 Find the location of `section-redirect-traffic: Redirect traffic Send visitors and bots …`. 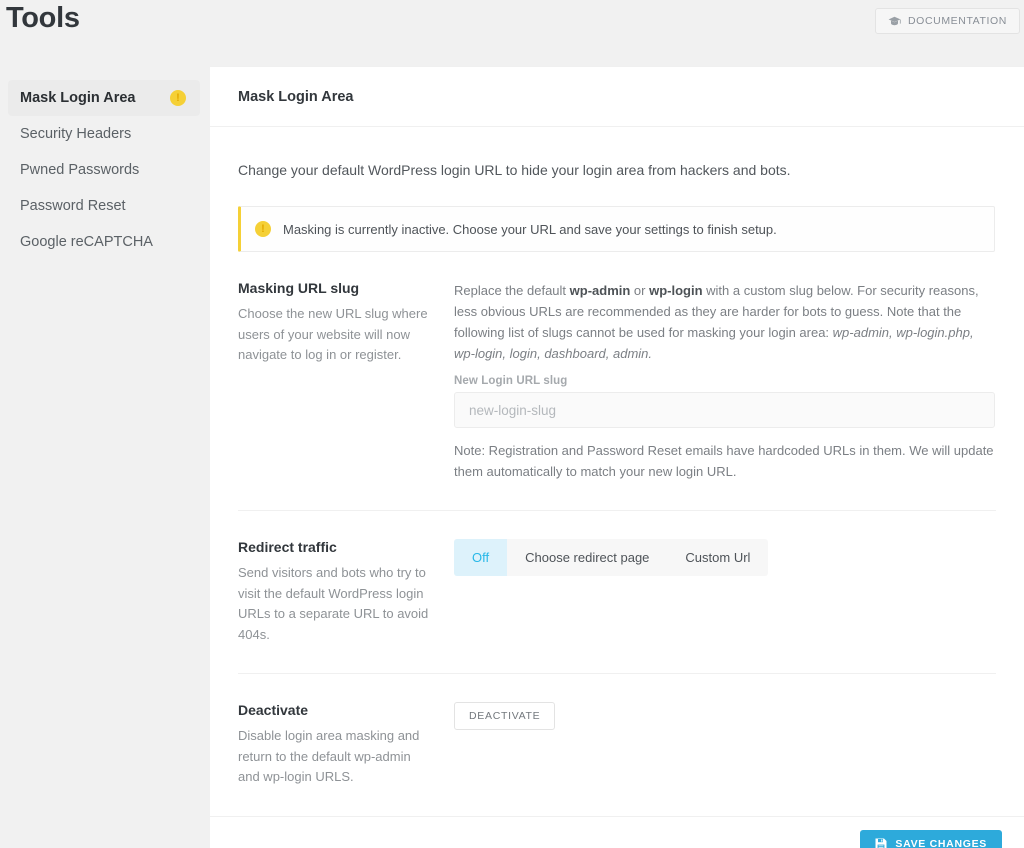

section-redirect-traffic: Redirect traffic Send visitors and bots … is located at coordinates (617, 593).